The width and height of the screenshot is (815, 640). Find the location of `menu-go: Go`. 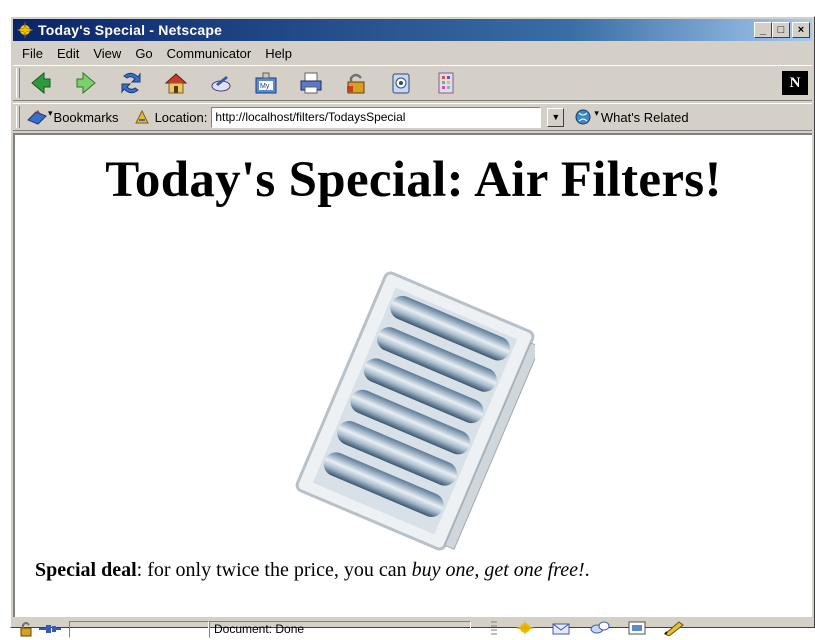

menu-go: Go is located at coordinates (143, 53).